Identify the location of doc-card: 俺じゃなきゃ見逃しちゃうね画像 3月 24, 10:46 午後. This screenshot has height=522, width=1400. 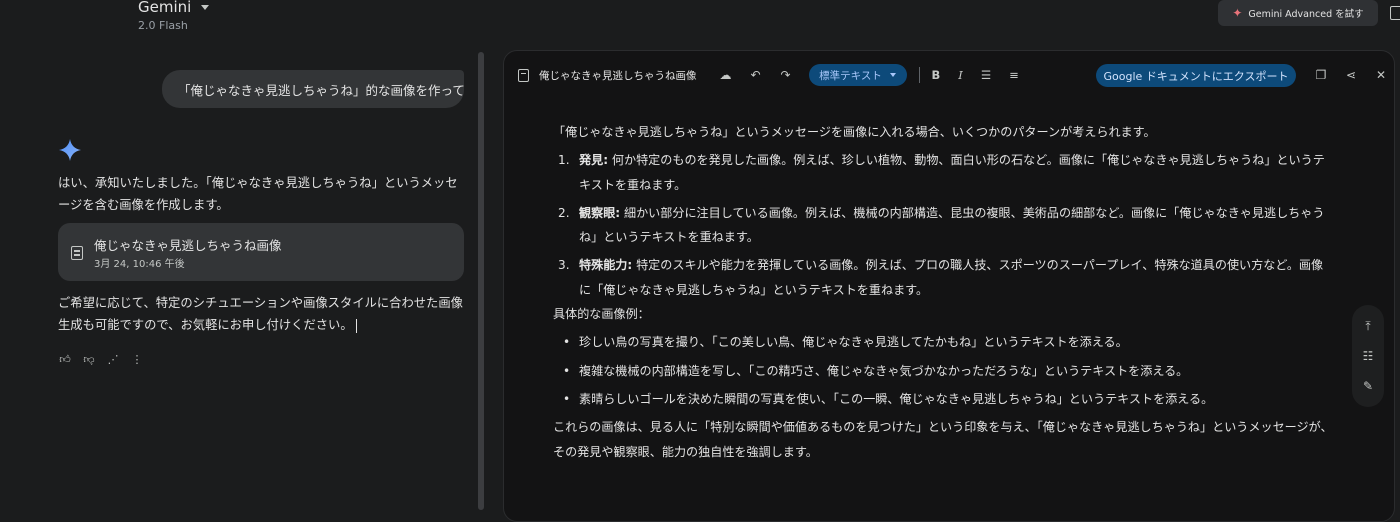
(261, 252).